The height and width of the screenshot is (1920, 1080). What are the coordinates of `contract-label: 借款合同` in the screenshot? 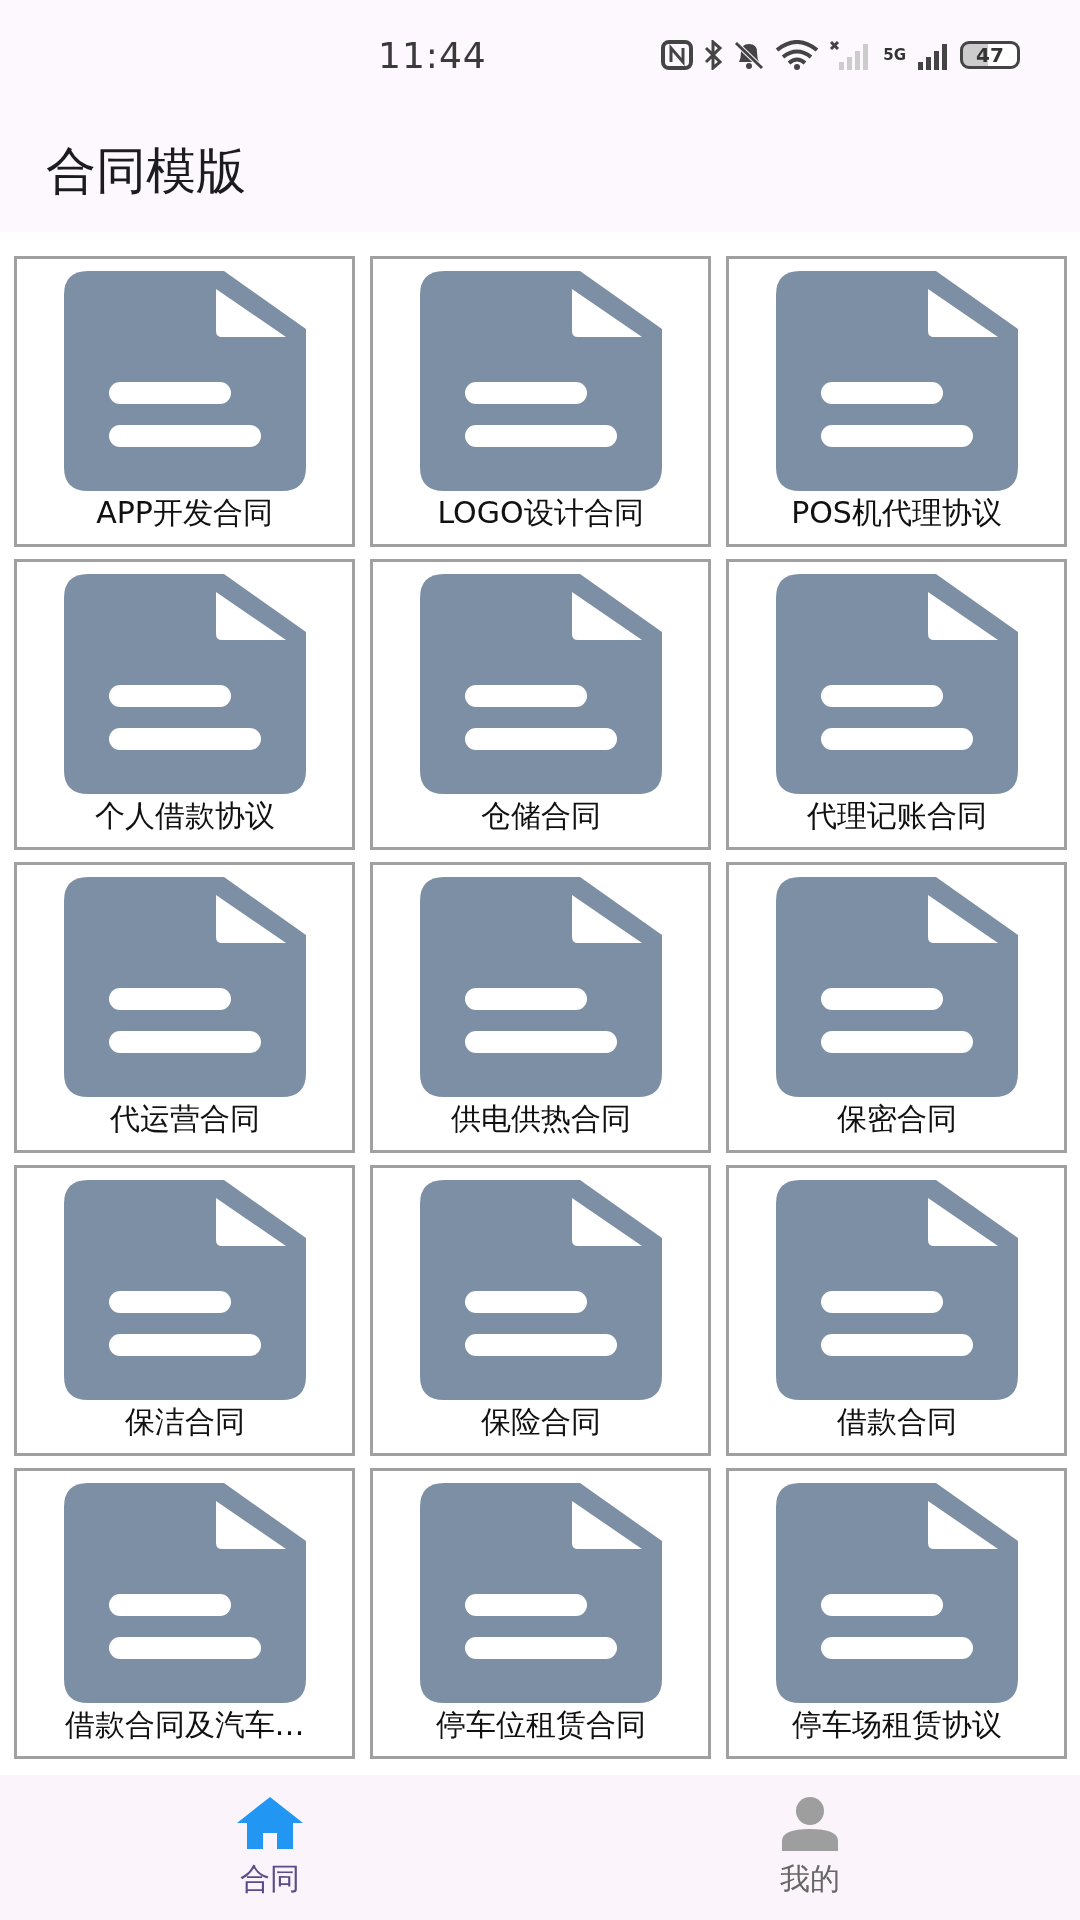 It's located at (896, 1422).